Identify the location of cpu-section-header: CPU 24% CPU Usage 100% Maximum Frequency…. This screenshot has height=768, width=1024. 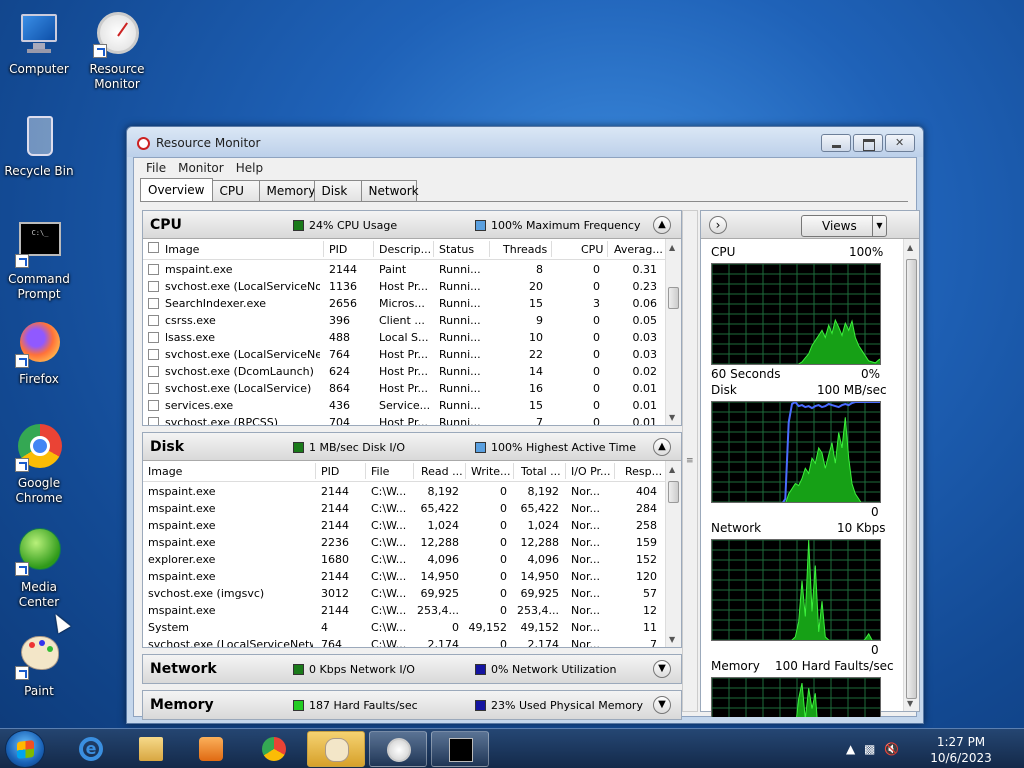
(412, 225).